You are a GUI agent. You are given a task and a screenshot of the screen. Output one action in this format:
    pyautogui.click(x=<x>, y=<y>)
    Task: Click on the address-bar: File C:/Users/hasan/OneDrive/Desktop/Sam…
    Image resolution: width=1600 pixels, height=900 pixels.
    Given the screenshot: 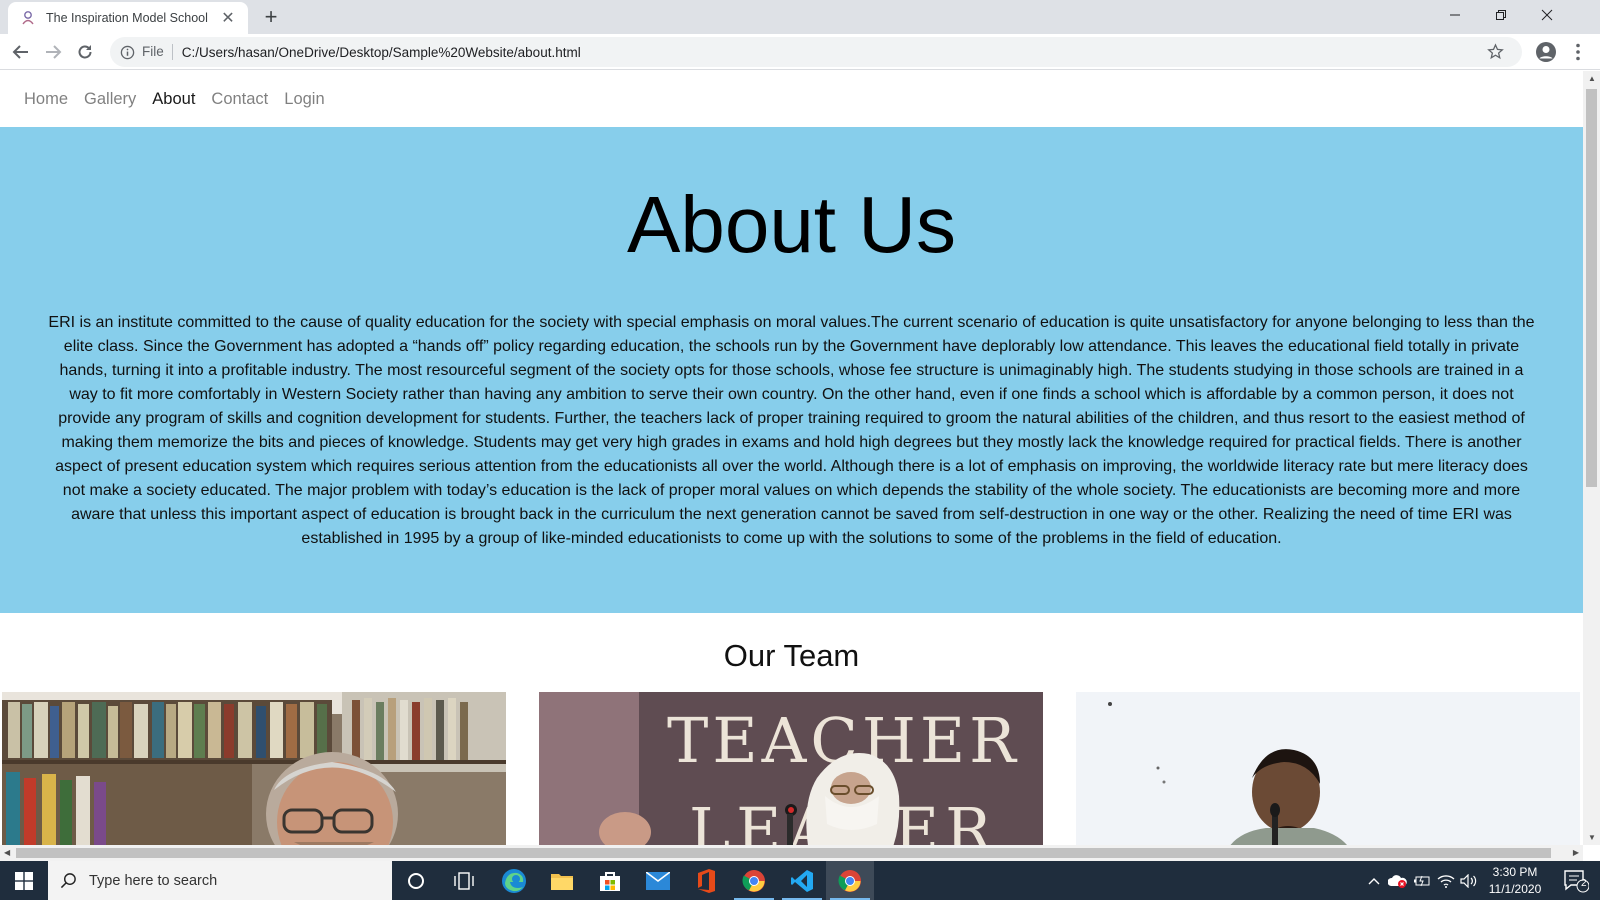 What is the action you would take?
    pyautogui.click(x=816, y=52)
    